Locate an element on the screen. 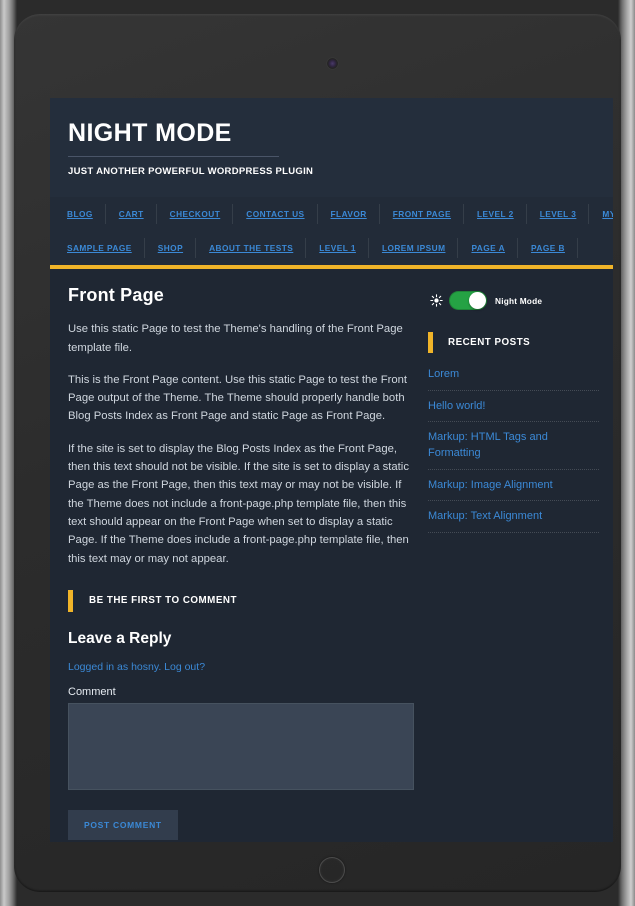 The width and height of the screenshot is (635, 906). nav-item-about-the-tests: ABOUT THE TESTS is located at coordinates (251, 248).